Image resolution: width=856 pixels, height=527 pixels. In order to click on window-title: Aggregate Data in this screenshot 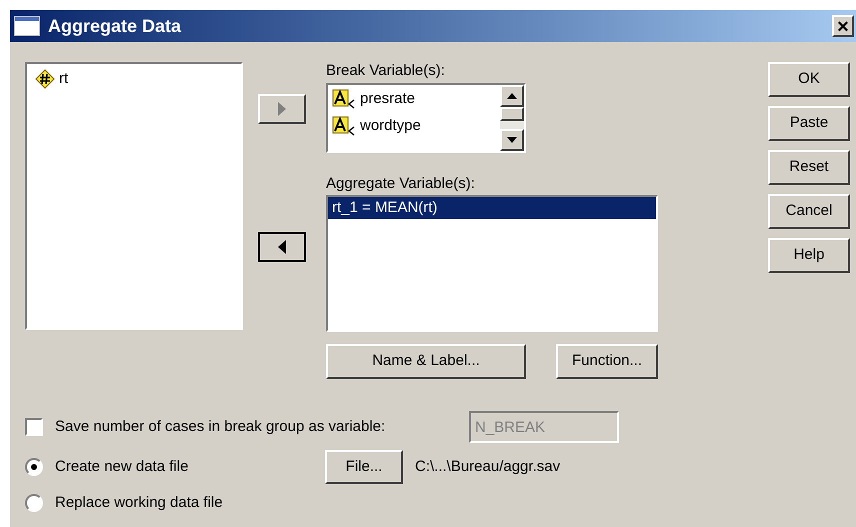, I will do `click(115, 26)`.